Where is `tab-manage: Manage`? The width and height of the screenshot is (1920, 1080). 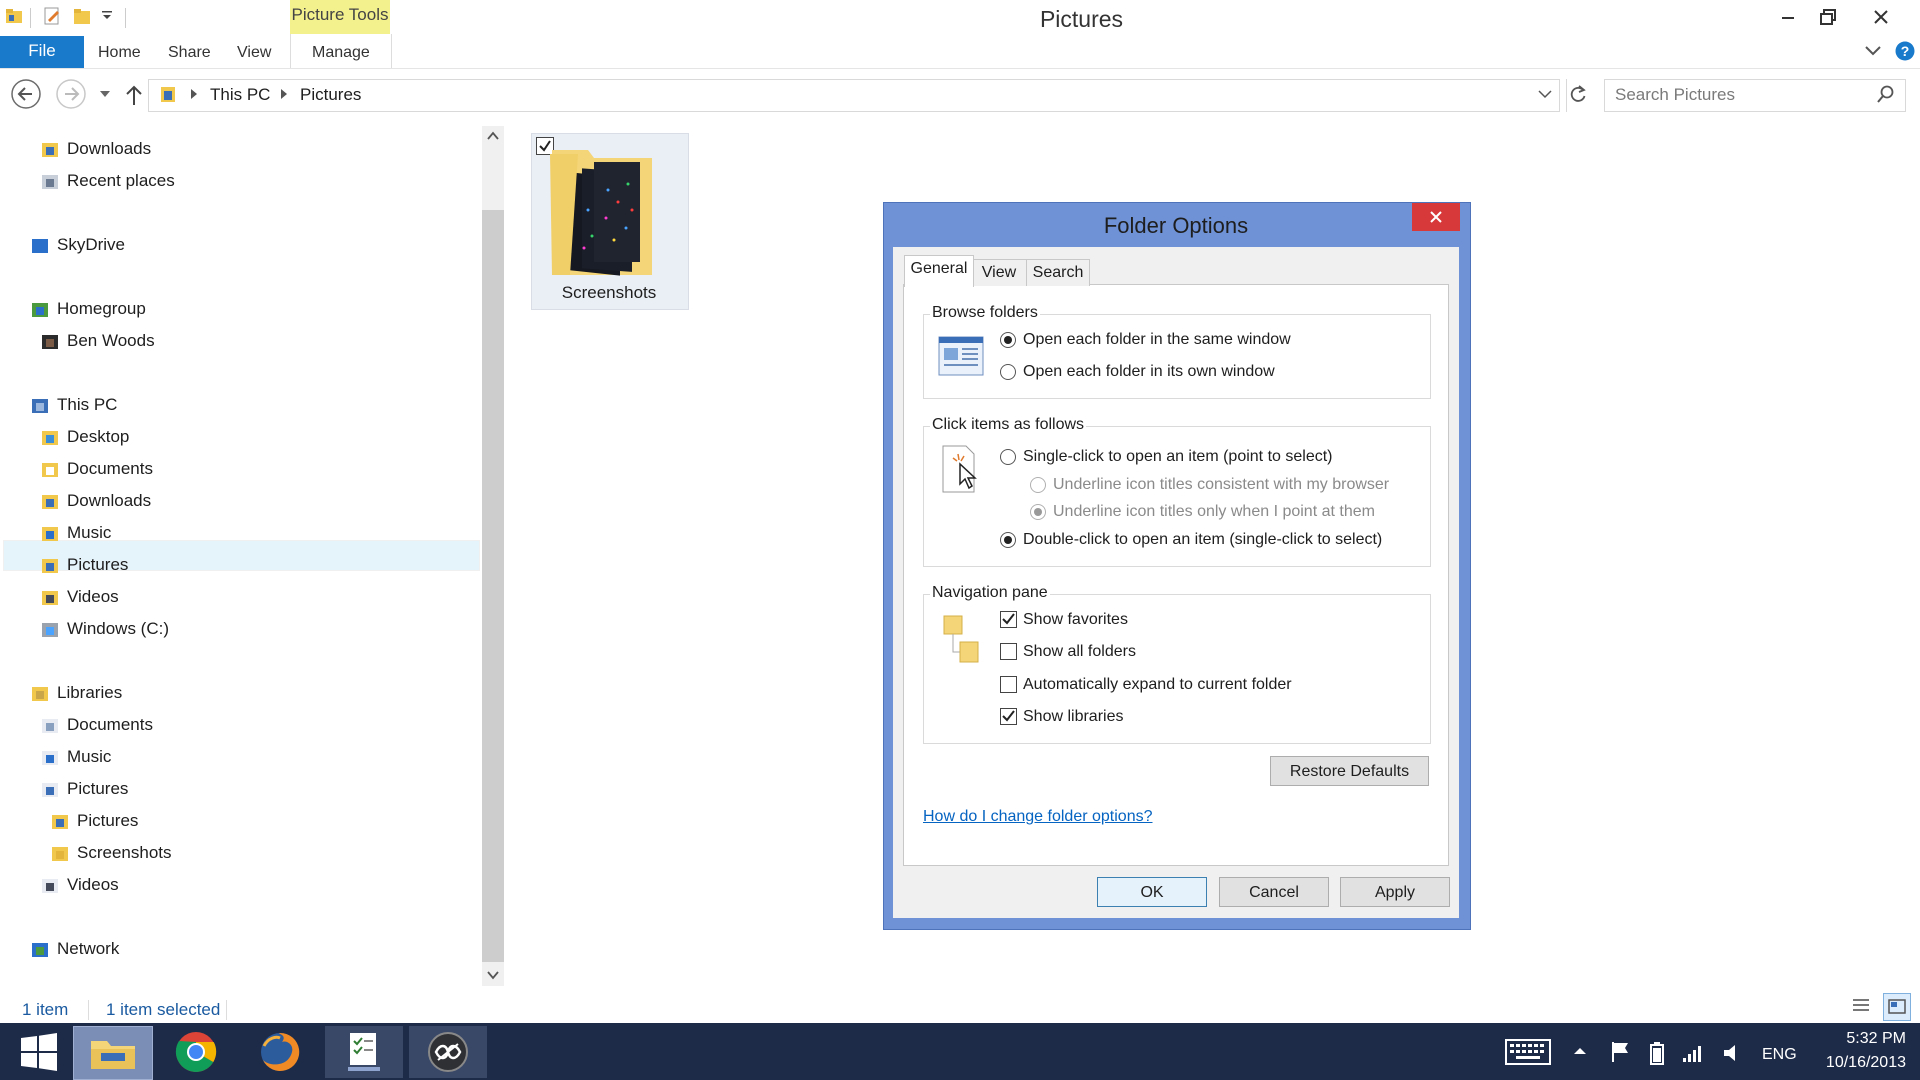
tab-manage: Manage is located at coordinates (341, 53).